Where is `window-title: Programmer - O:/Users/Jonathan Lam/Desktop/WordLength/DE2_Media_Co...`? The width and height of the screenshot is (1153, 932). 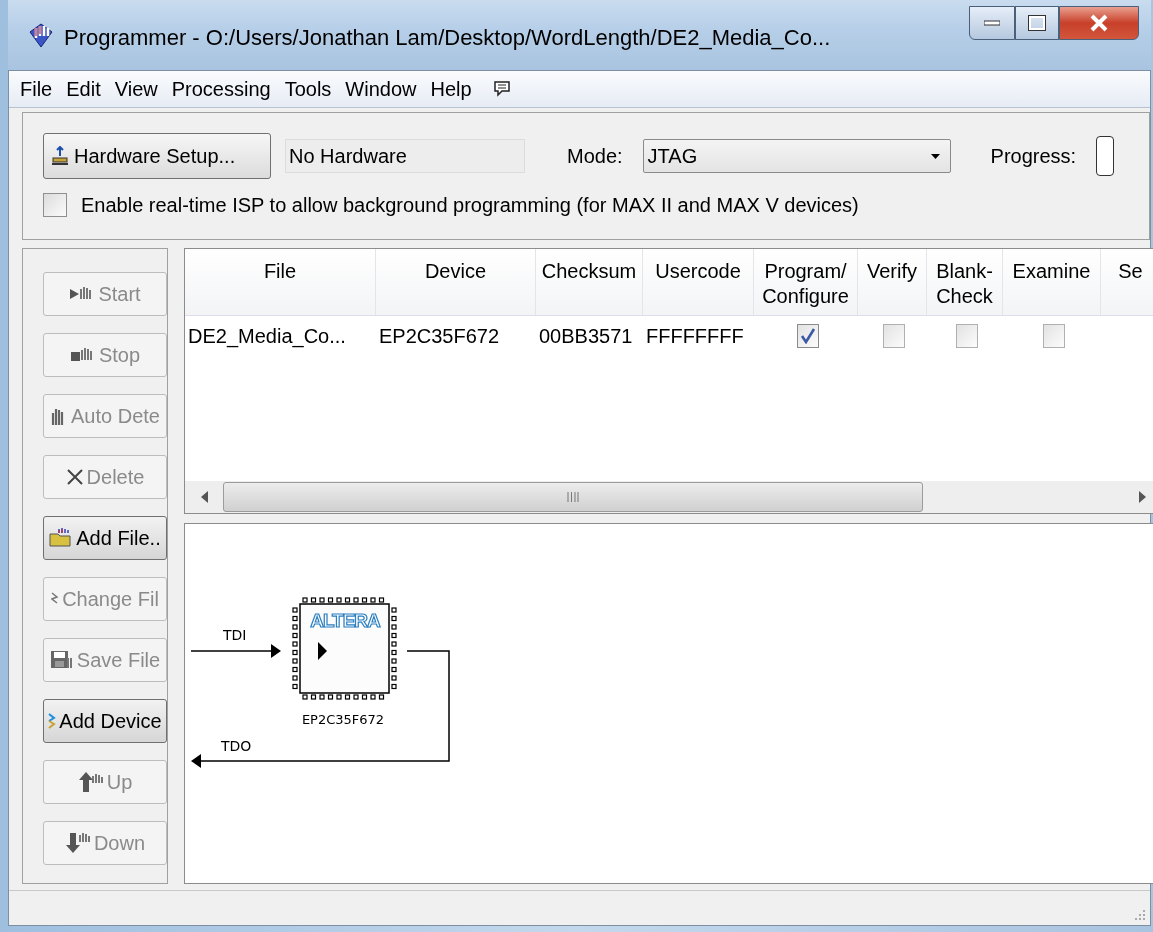 window-title: Programmer - O:/Users/Jonathan Lam/Desktop/WordLength/DE2_Media_Co... is located at coordinates (448, 37).